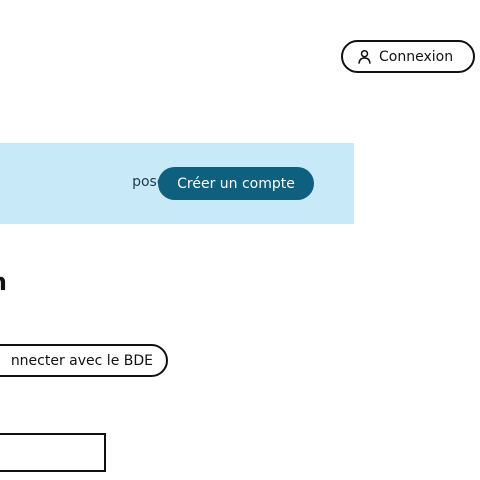  I want to click on page-title: n, so click(3, 282).